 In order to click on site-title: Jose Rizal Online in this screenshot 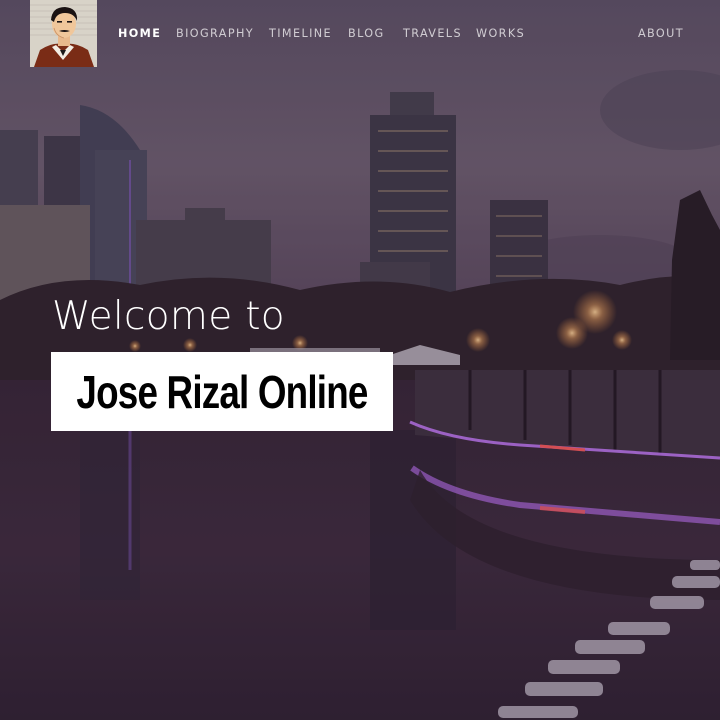, I will do `click(222, 391)`.